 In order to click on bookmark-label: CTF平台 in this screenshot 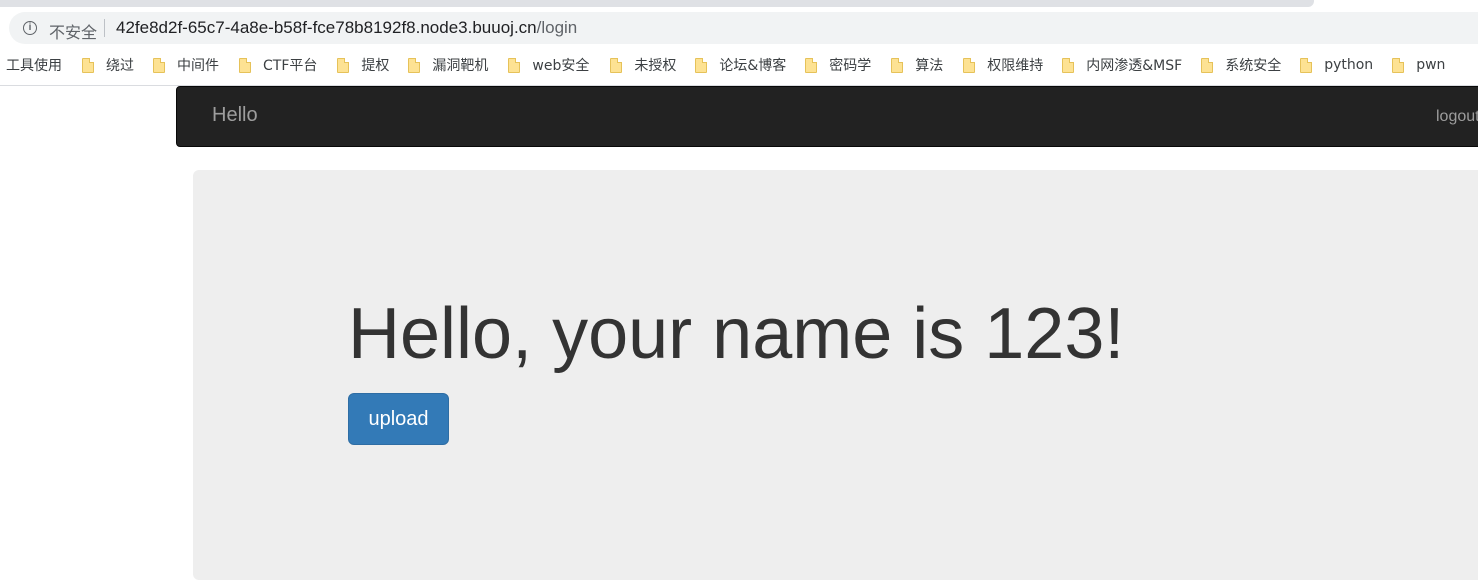, I will do `click(290, 66)`.